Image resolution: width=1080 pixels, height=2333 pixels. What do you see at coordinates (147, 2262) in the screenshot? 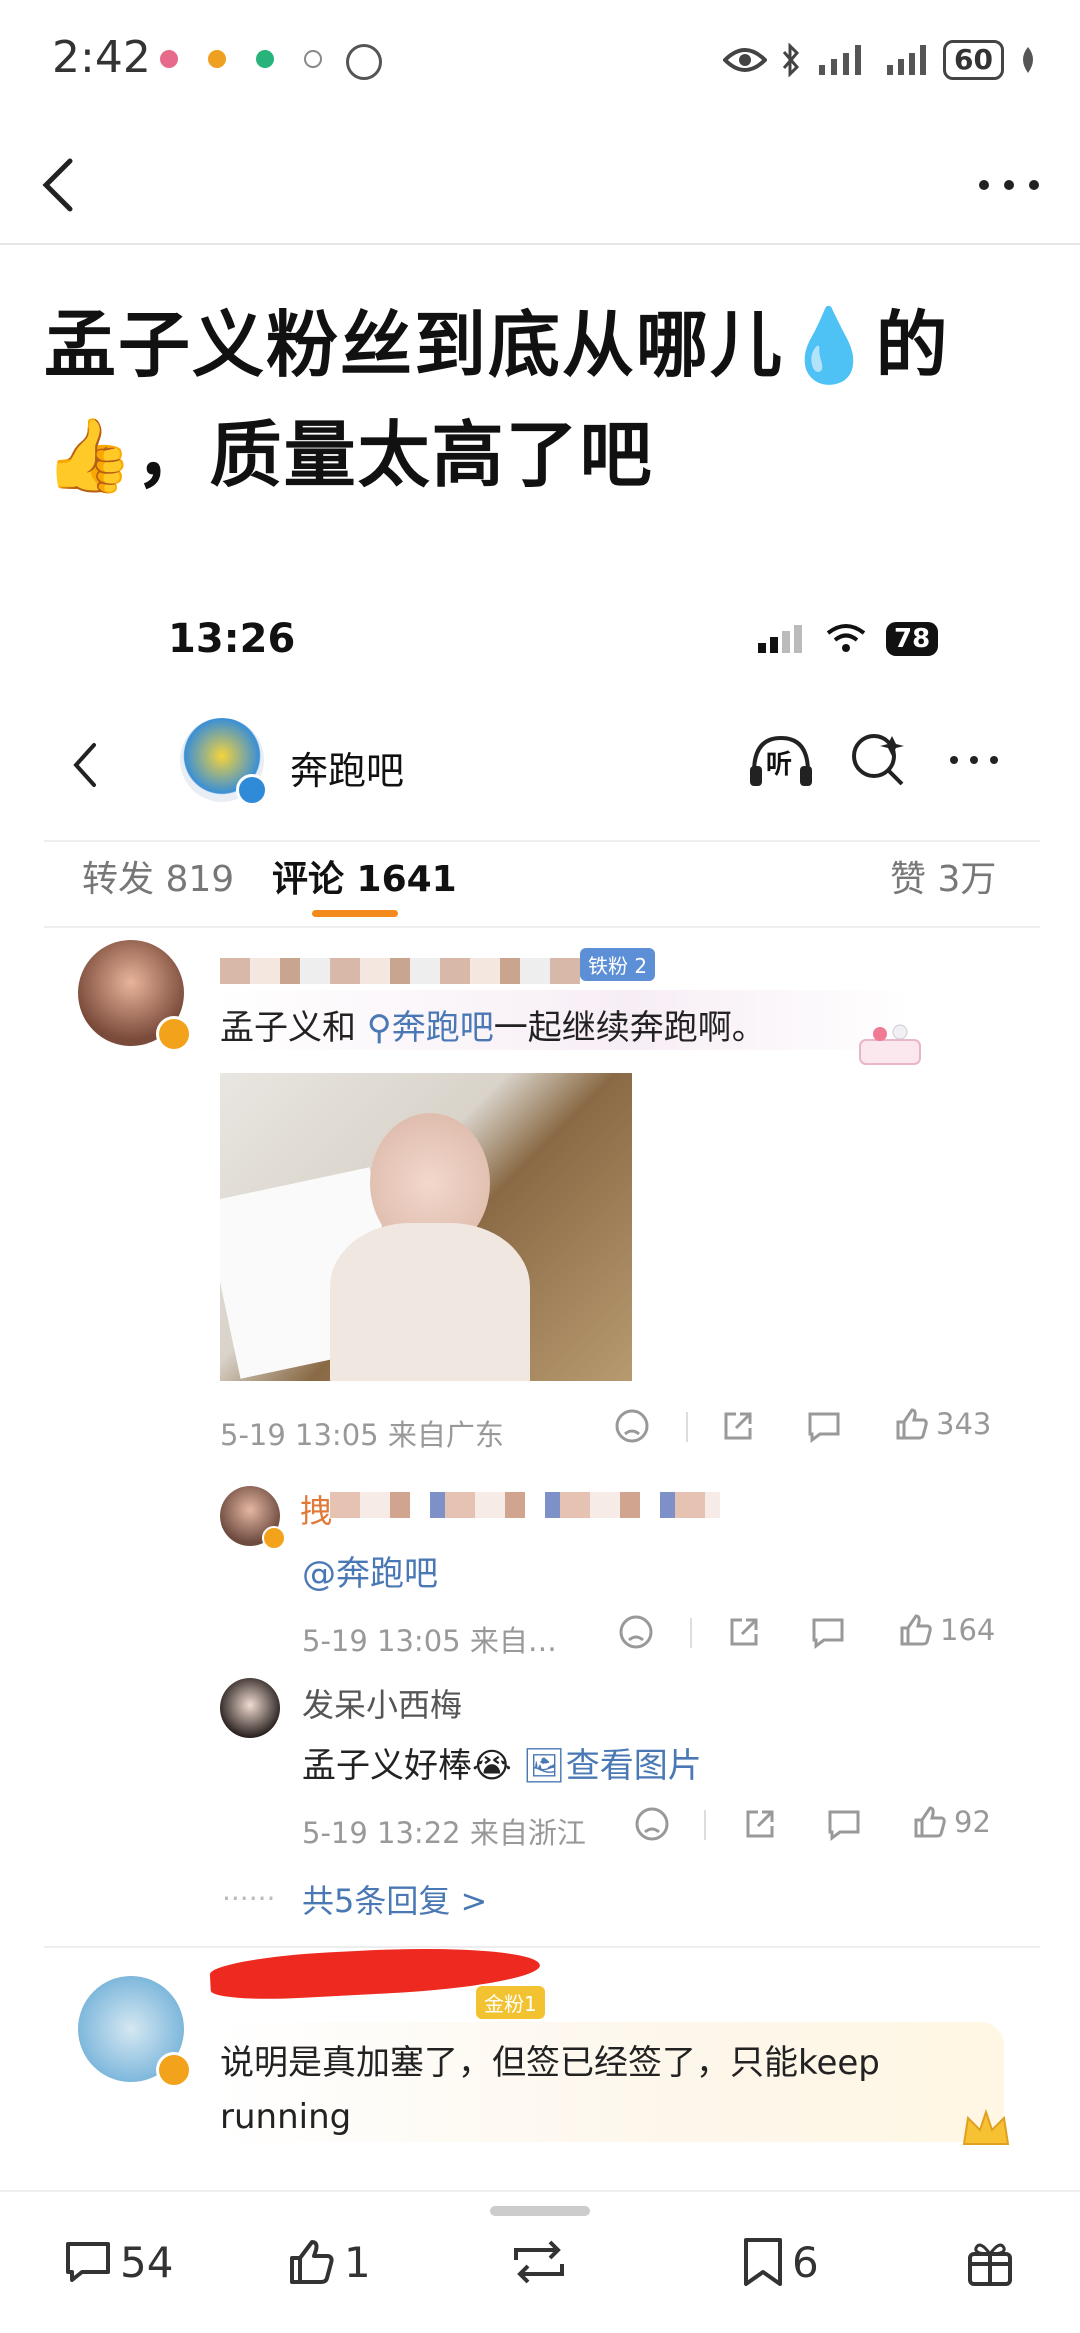
I see `comment-count: 54` at bounding box center [147, 2262].